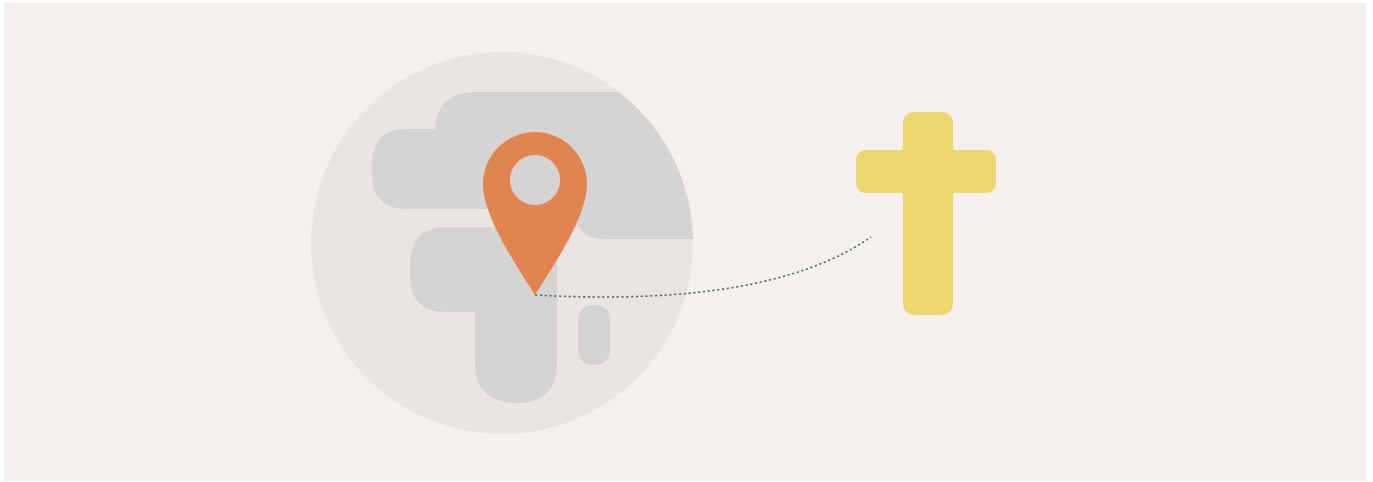  What do you see at coordinates (594, 335) in the screenshot?
I see `landmass-island` at bounding box center [594, 335].